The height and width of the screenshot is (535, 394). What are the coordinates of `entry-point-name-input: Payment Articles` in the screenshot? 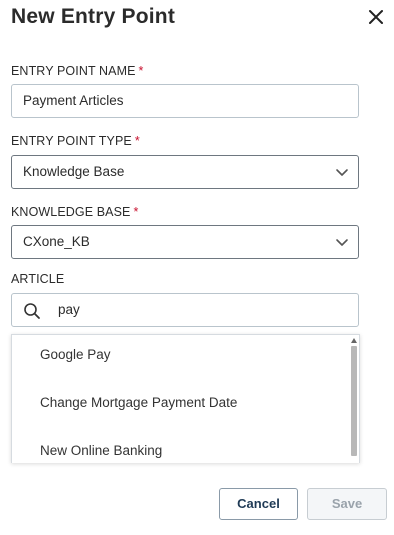 It's located at (185, 101).